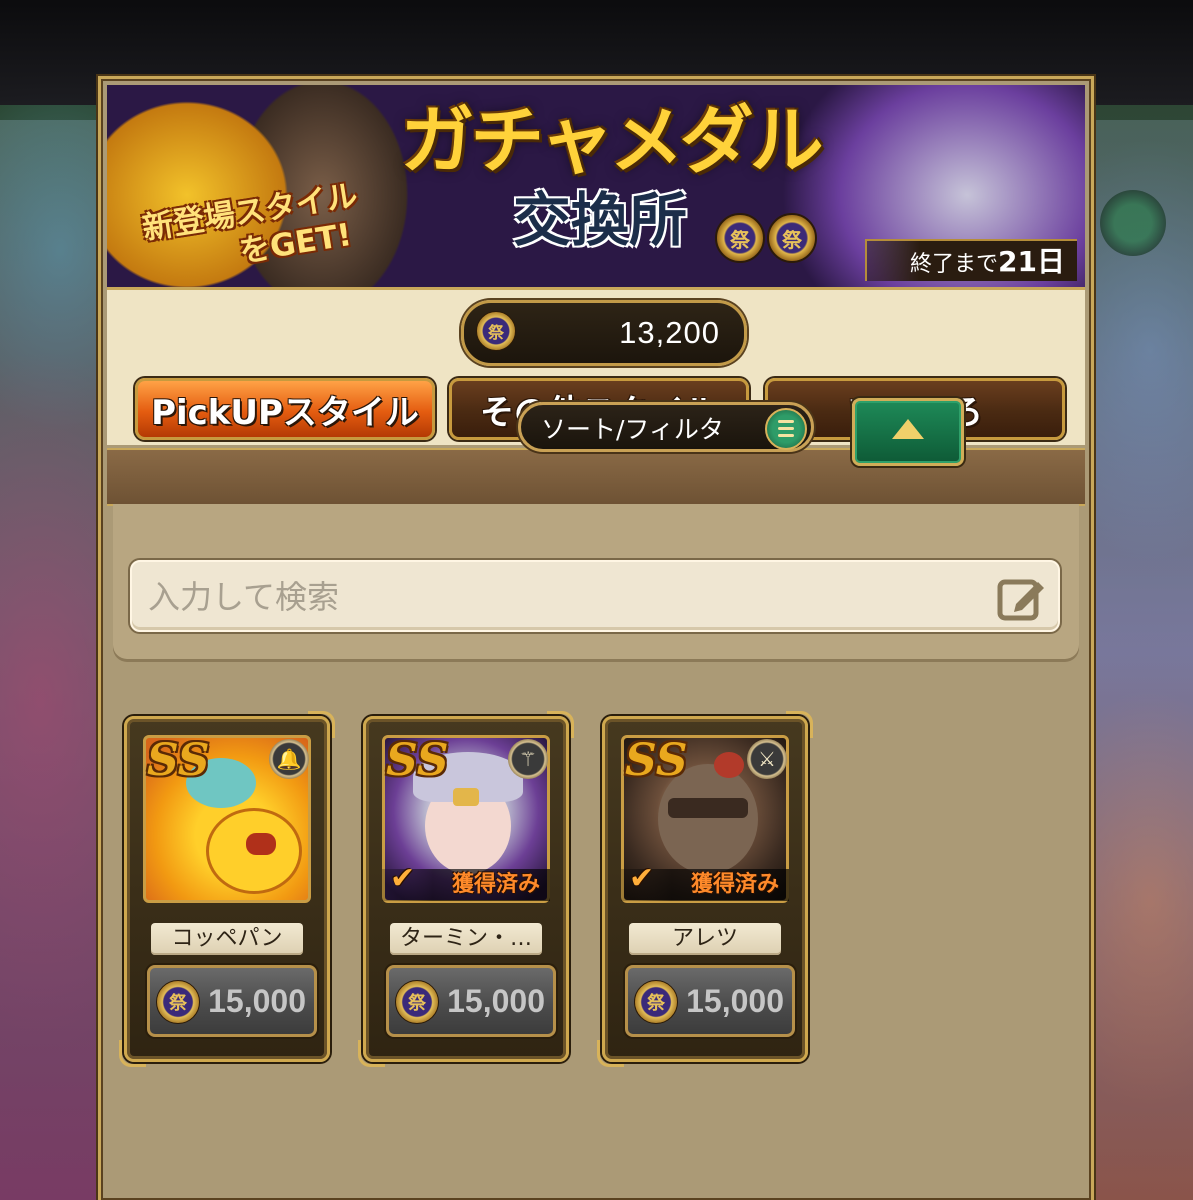 Image resolution: width=1193 pixels, height=1200 pixels. Describe the element at coordinates (705, 939) in the screenshot. I see `character-name: アレツ` at that location.